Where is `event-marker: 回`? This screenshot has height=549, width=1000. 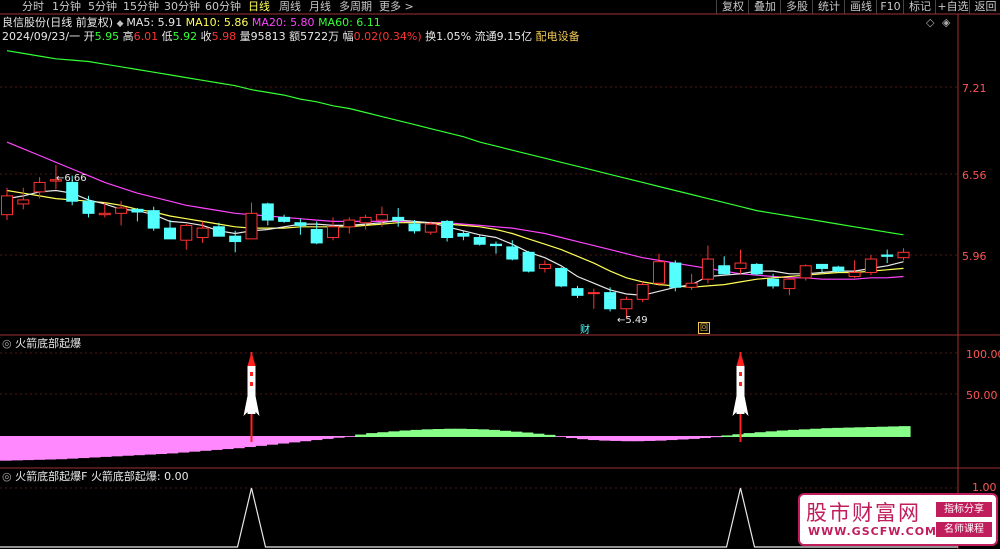
event-marker: 回 is located at coordinates (704, 328).